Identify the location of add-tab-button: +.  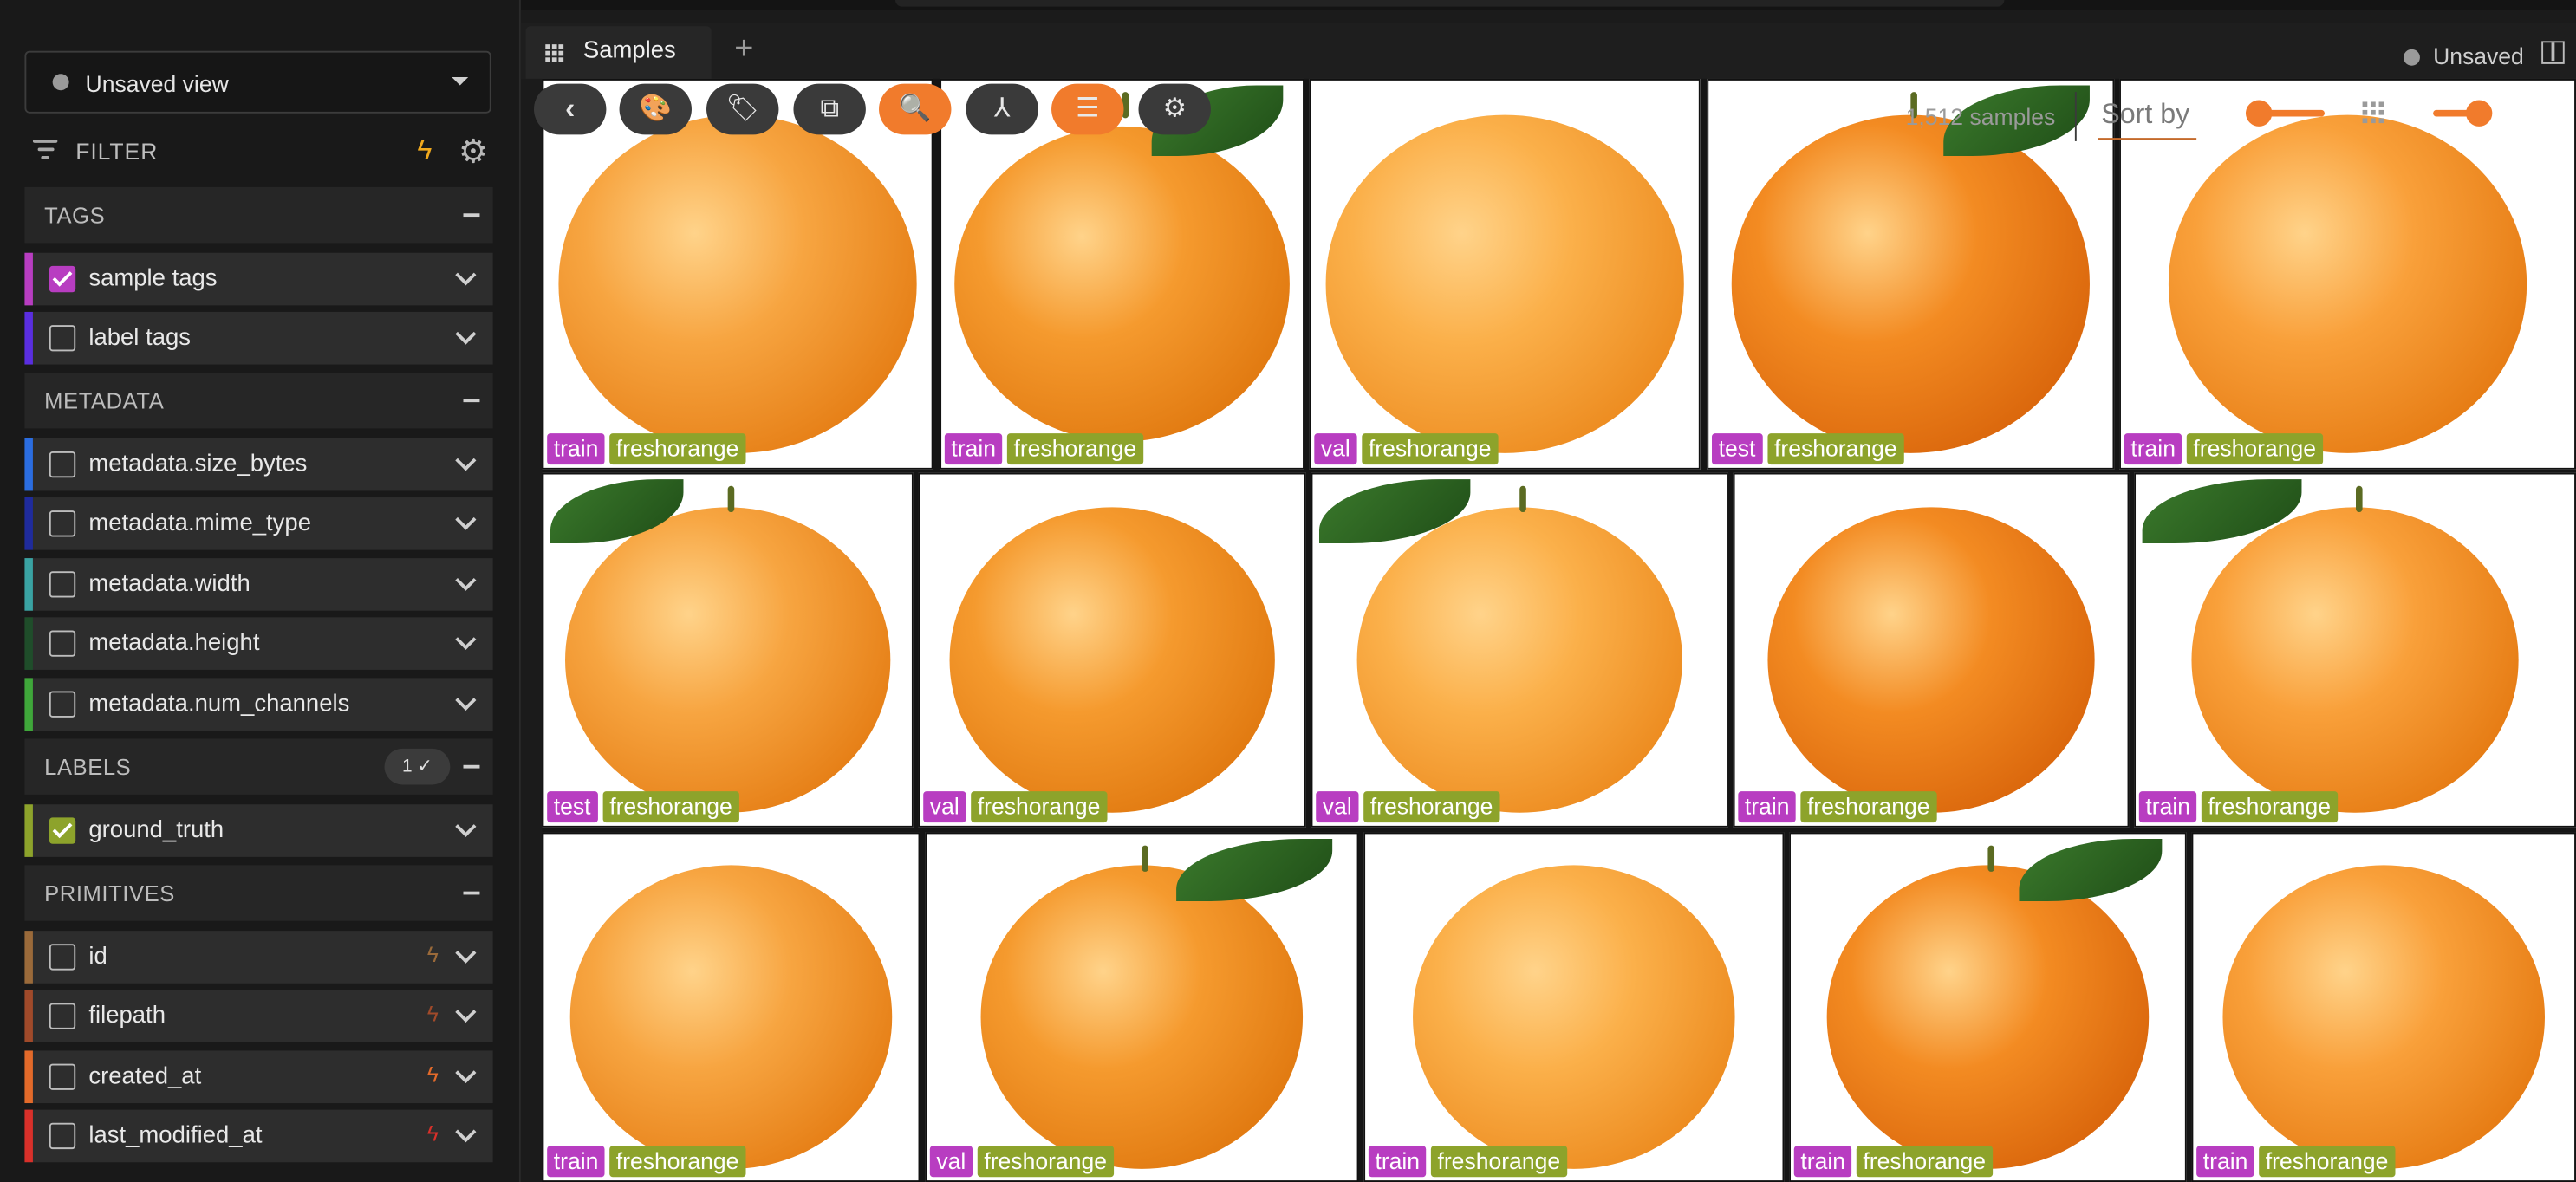
(743, 50).